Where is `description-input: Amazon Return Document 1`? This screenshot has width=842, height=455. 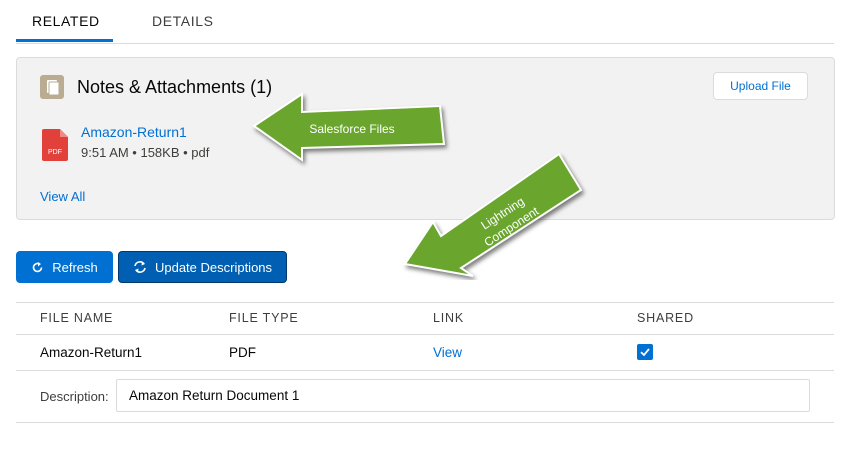 description-input: Amazon Return Document 1 is located at coordinates (463, 395).